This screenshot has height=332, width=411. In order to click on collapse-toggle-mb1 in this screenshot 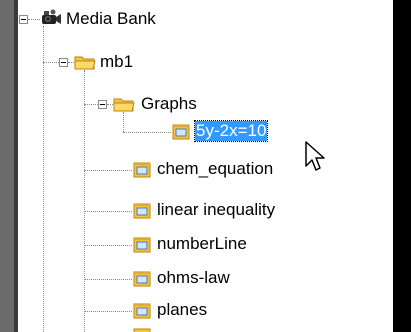, I will do `click(63, 62)`.